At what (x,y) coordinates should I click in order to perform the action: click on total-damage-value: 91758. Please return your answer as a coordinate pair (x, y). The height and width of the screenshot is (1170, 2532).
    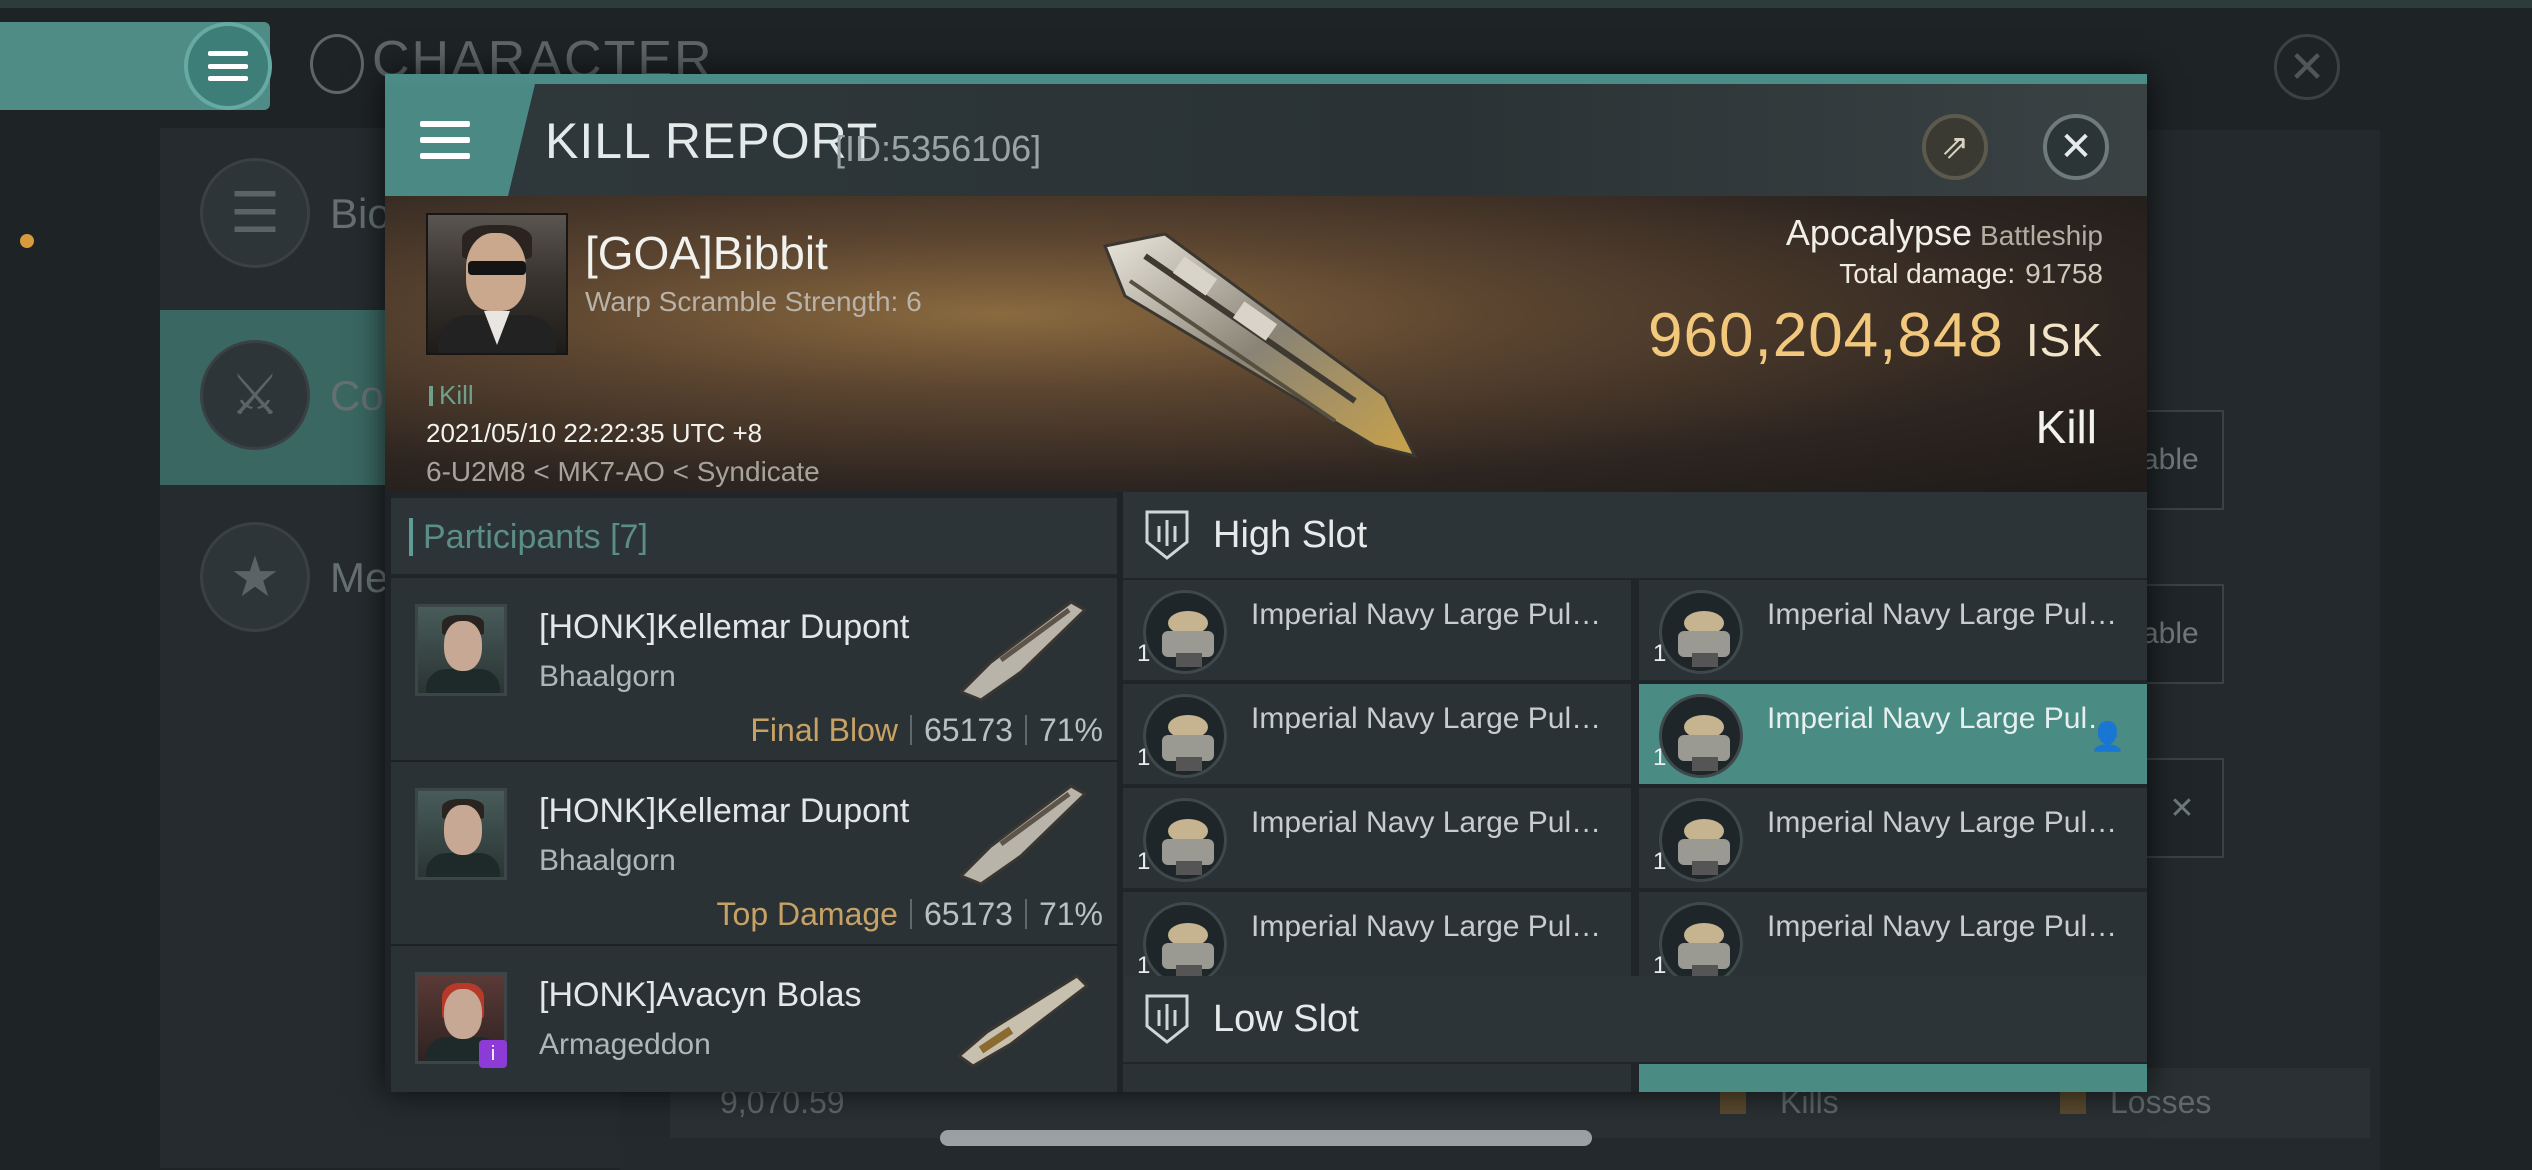
    Looking at the image, I should click on (2064, 273).